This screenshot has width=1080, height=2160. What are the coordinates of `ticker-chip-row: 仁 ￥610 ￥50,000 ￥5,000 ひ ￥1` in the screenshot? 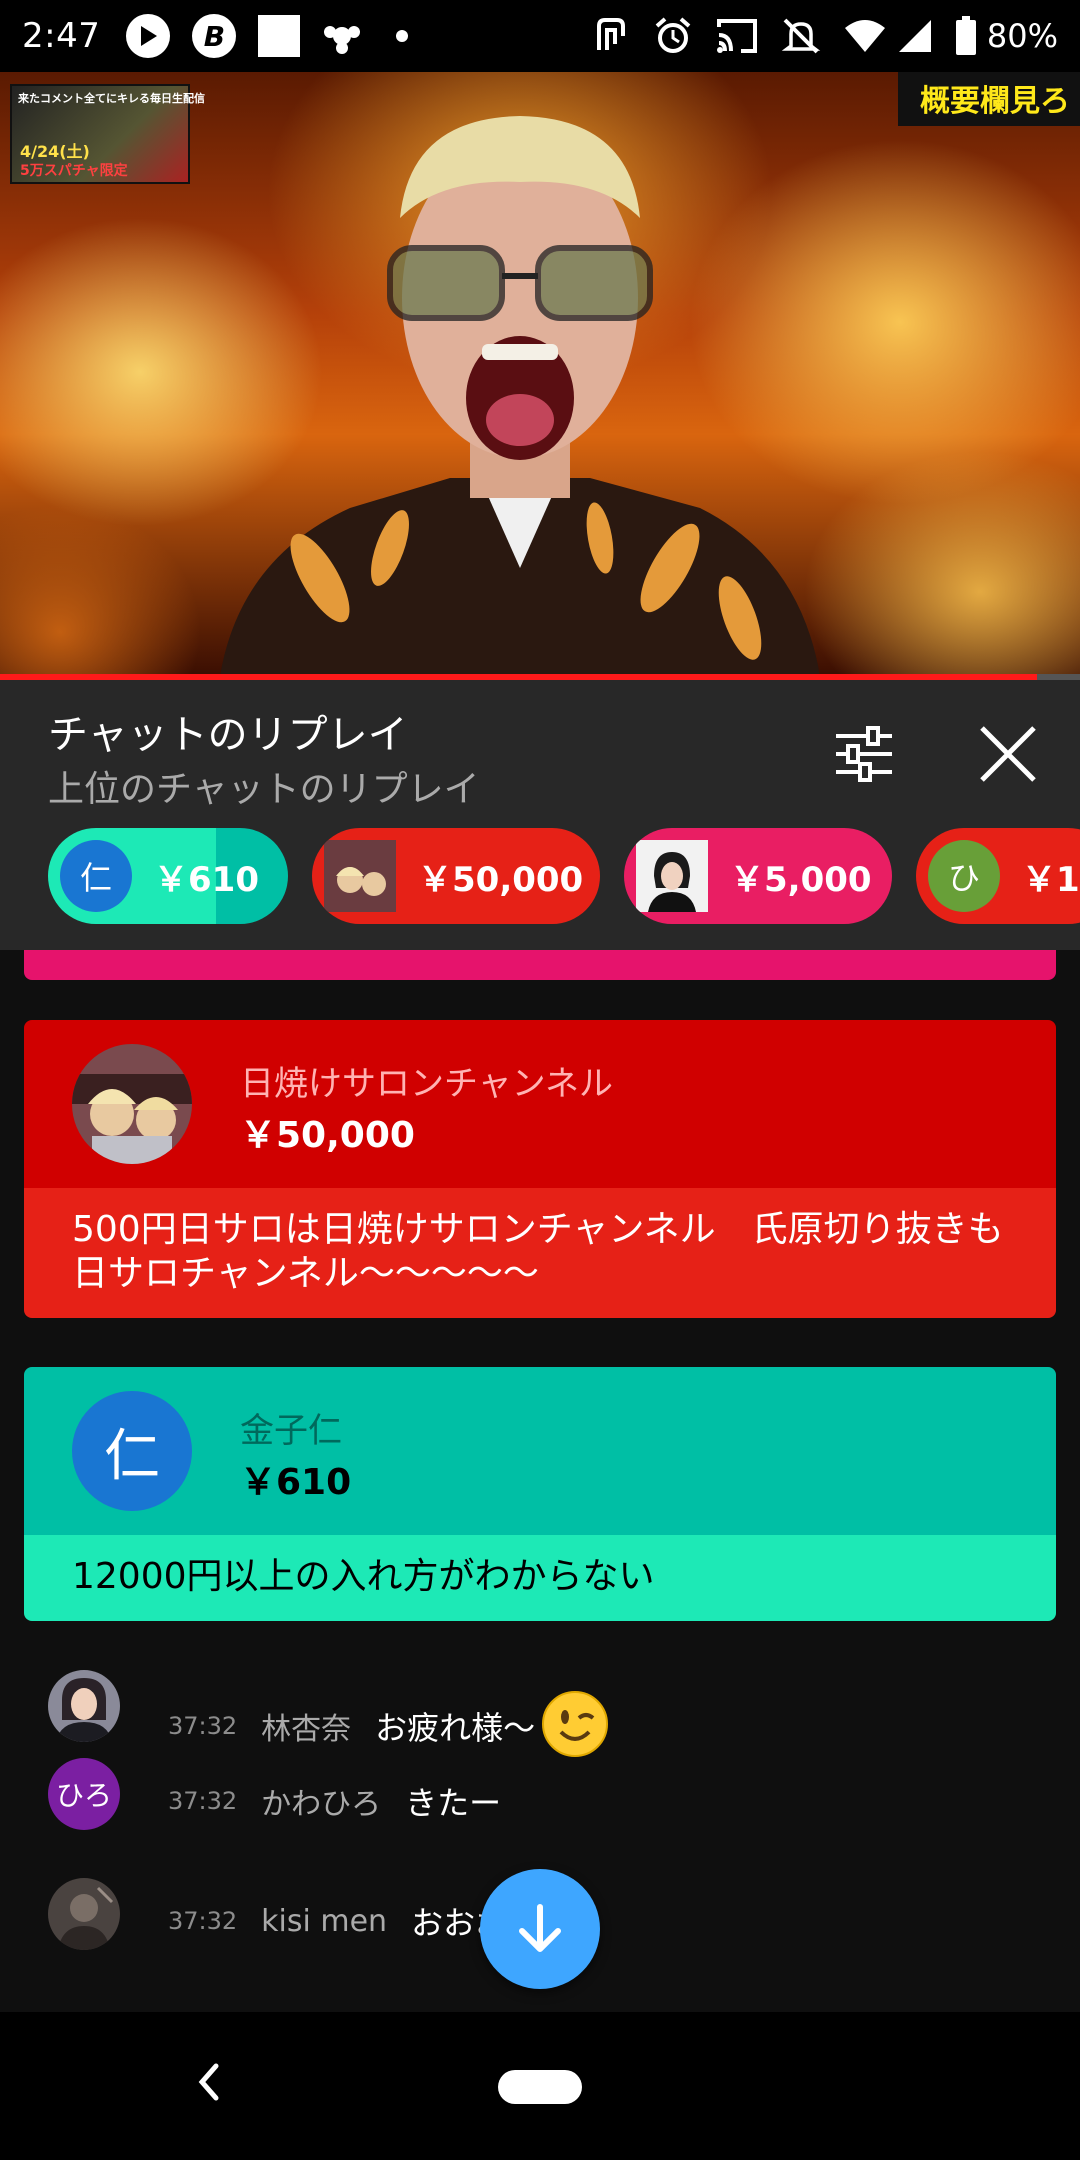 It's located at (564, 878).